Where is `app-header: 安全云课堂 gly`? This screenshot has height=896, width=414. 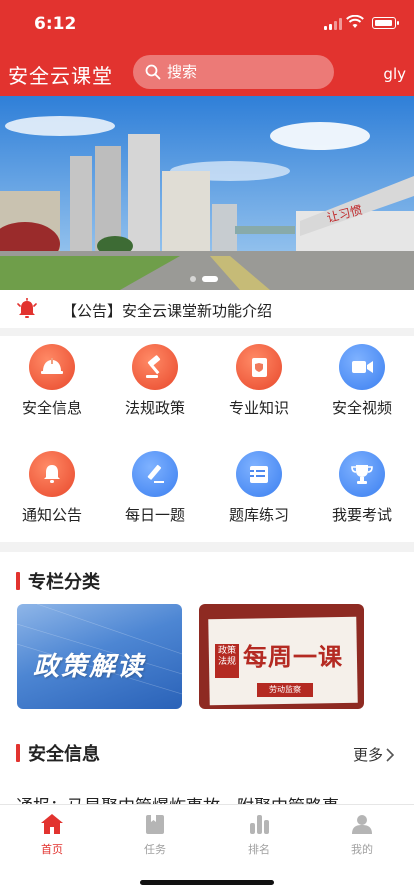 app-header: 安全云课堂 gly is located at coordinates (207, 72).